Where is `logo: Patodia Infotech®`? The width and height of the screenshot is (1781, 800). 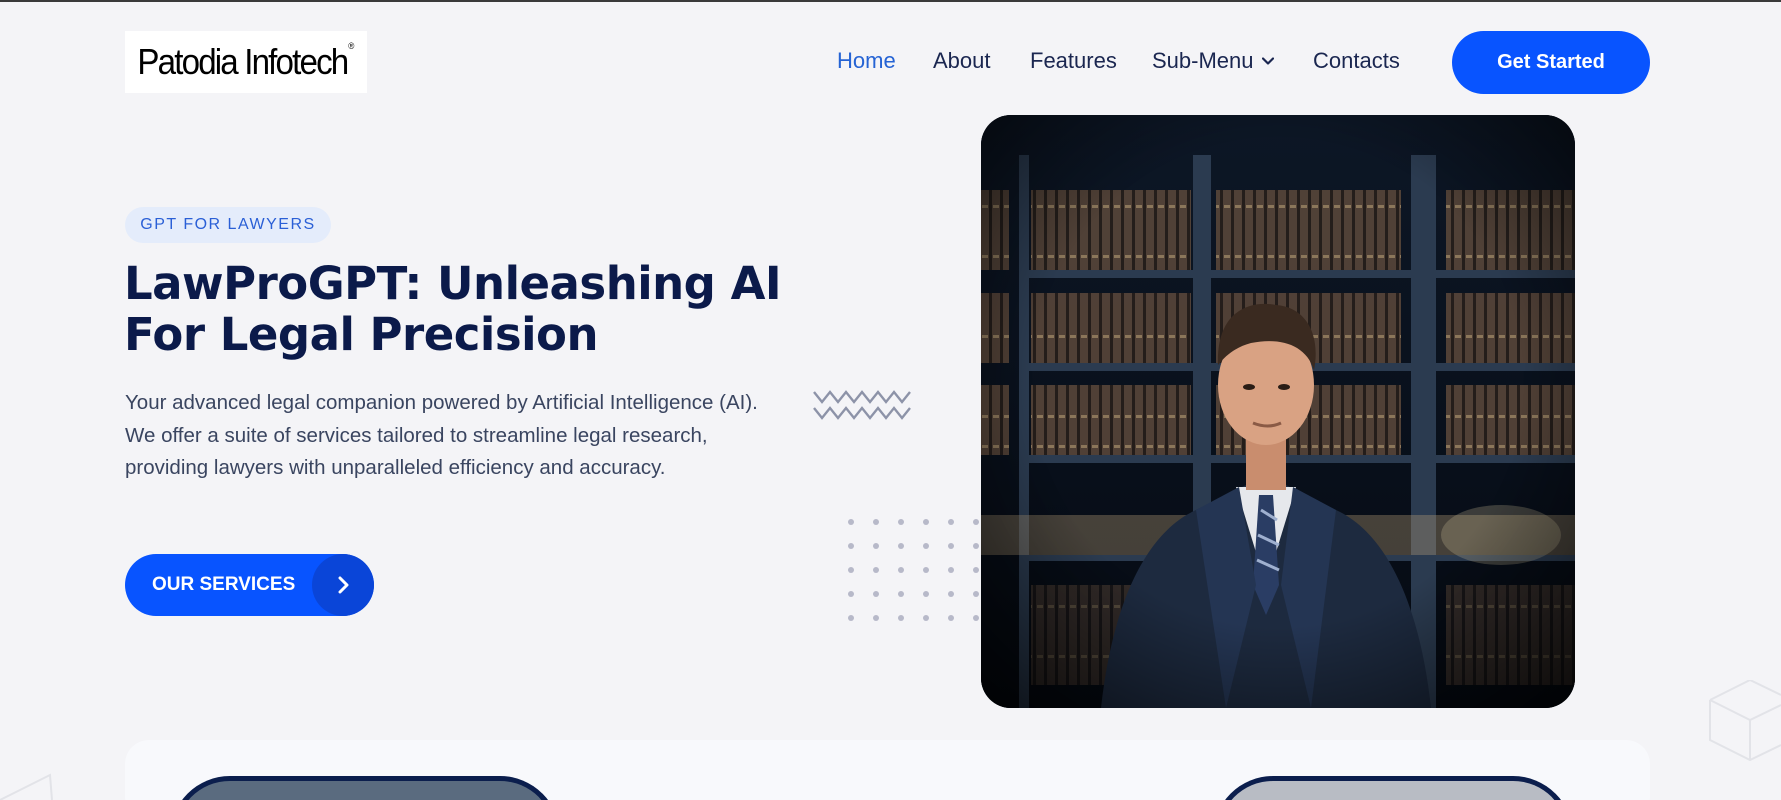
logo: Patodia Infotech® is located at coordinates (246, 62).